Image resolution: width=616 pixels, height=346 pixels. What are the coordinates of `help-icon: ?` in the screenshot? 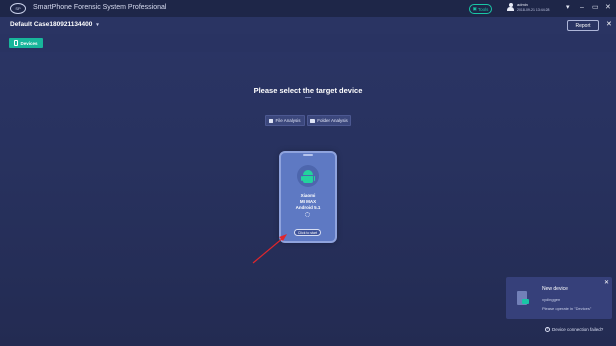 It's located at (547, 329).